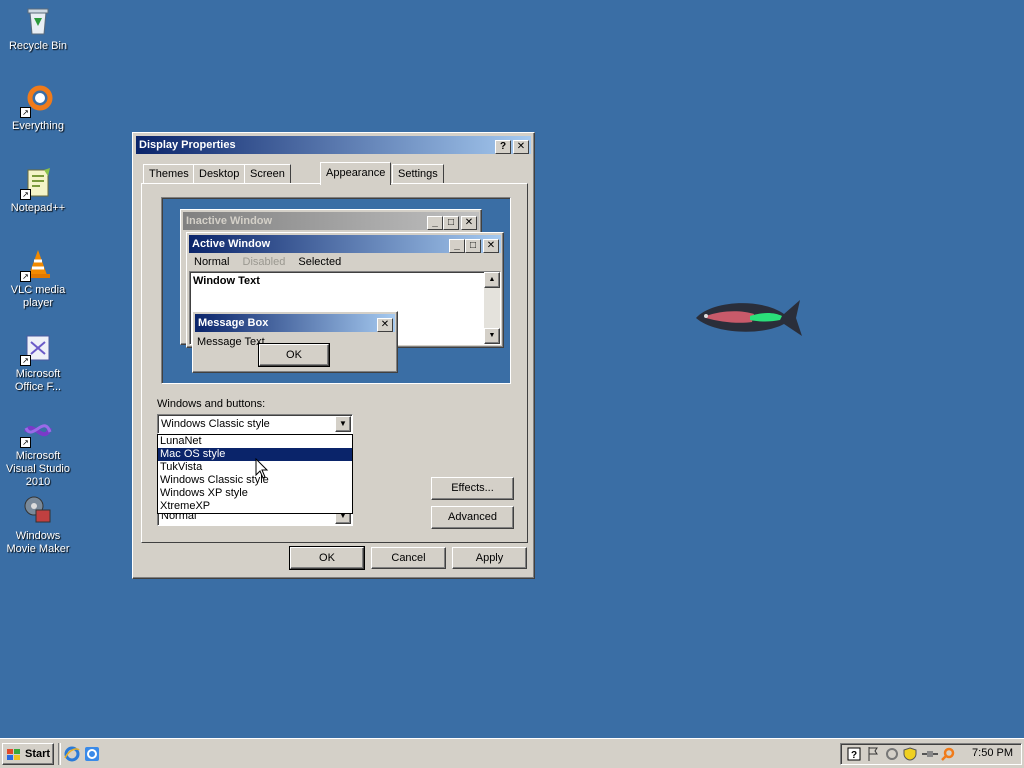  Describe the element at coordinates (255, 441) in the screenshot. I see `dropdown-option-lunanet: LunaNet` at that location.